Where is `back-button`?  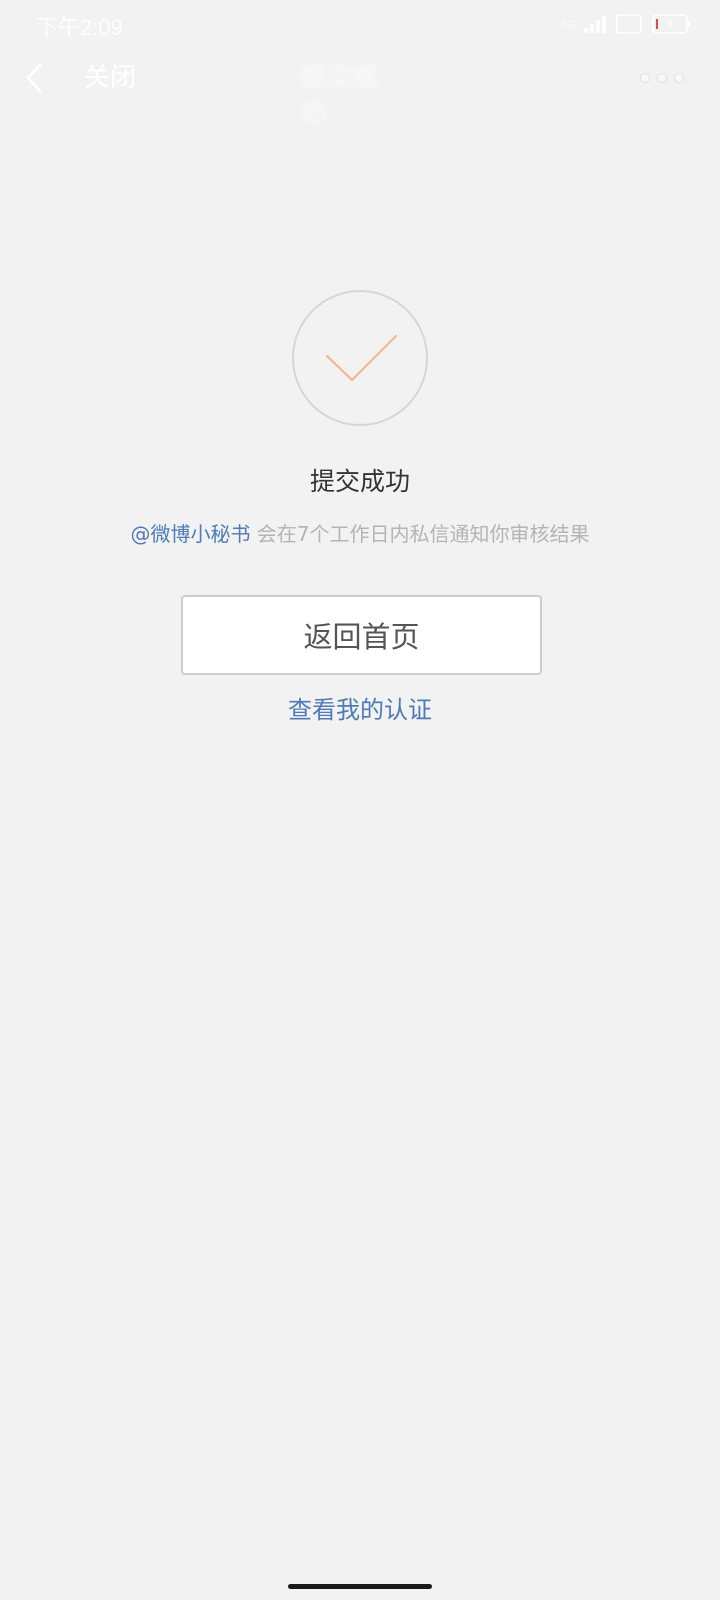
back-button is located at coordinates (36, 78).